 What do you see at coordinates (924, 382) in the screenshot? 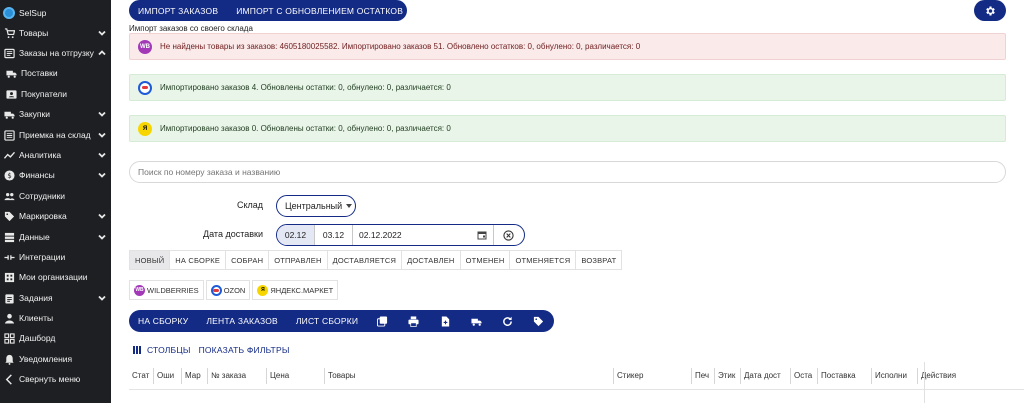
I see `actions-column-divider` at bounding box center [924, 382].